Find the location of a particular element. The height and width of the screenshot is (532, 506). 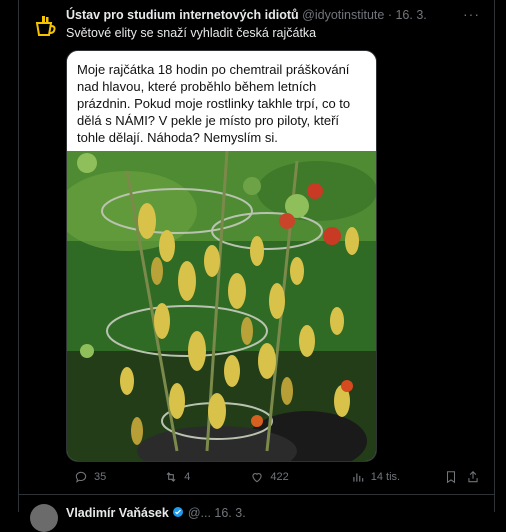

bookmark-icon is located at coordinates (451, 477).